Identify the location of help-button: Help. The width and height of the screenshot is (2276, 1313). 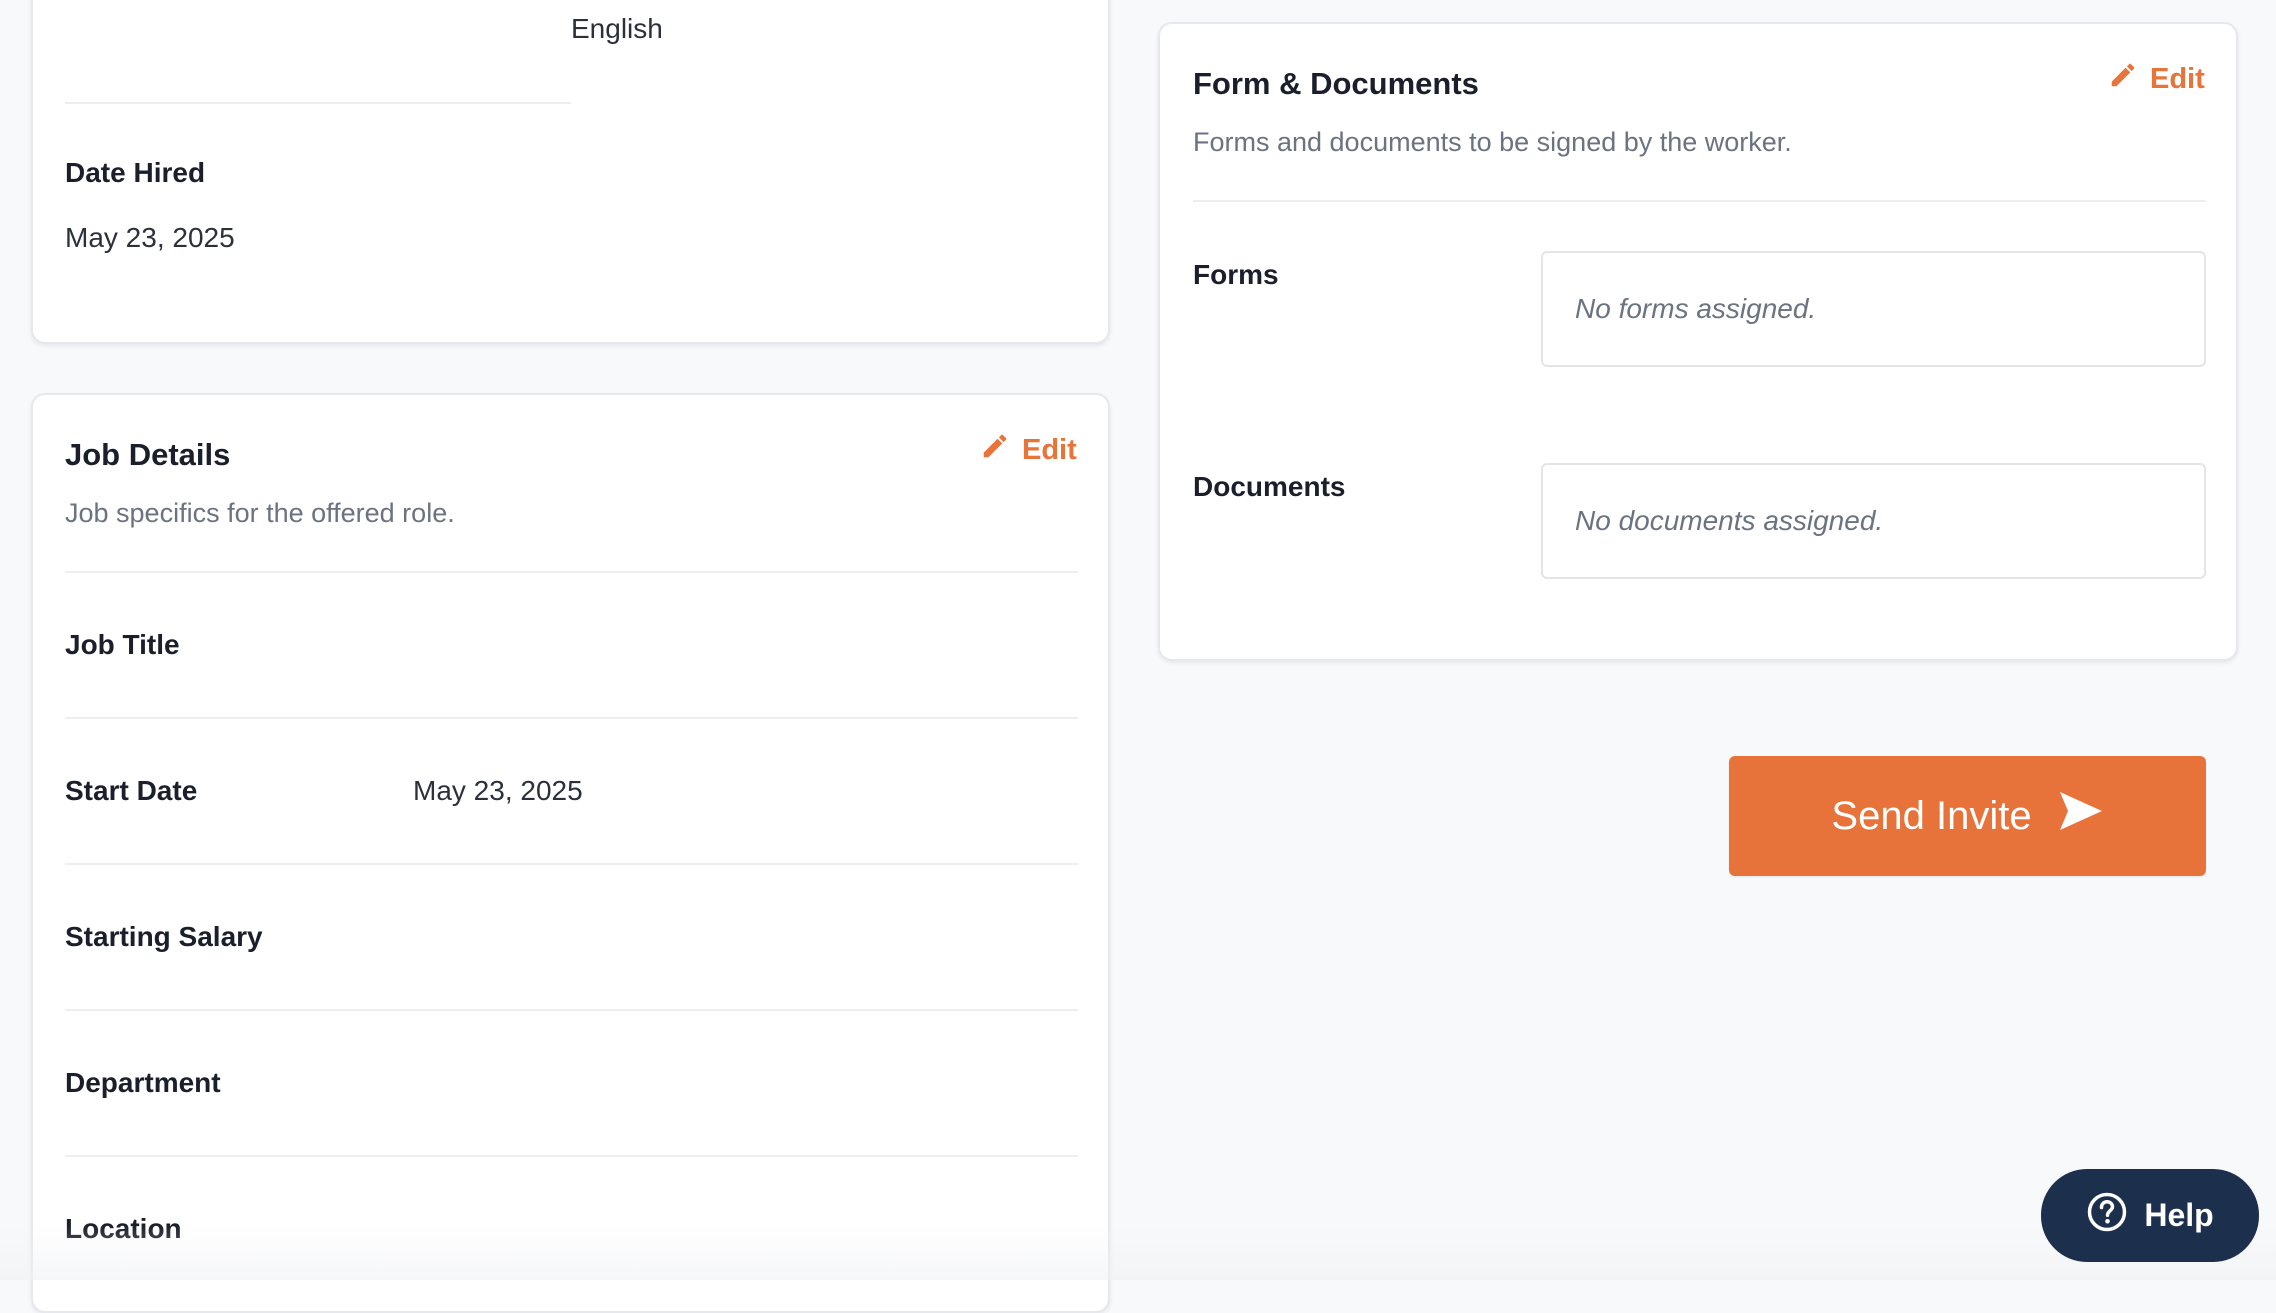
(2150, 1215).